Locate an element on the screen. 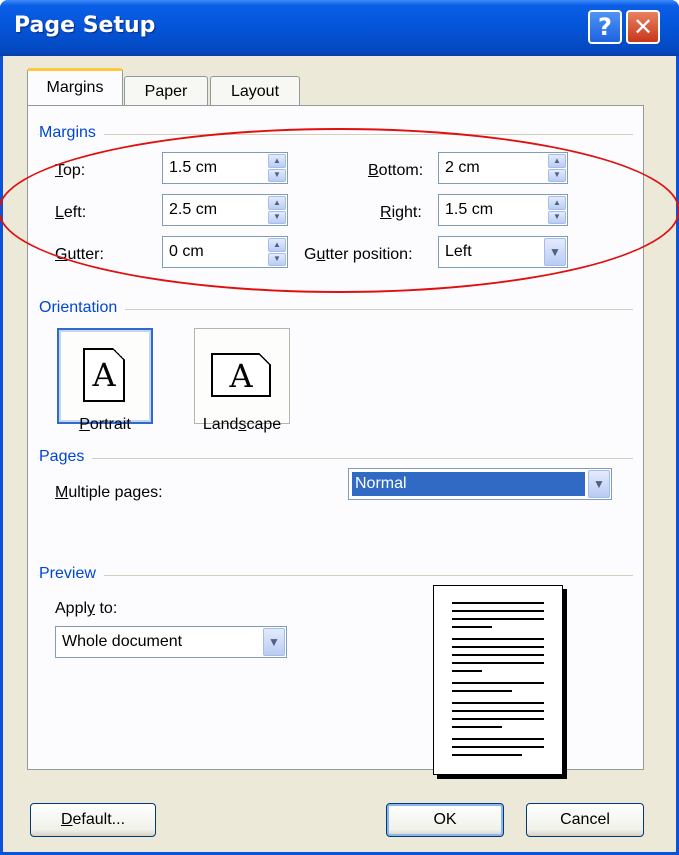 The width and height of the screenshot is (679, 855). cancel-button-label: Cancel is located at coordinates (585, 819).